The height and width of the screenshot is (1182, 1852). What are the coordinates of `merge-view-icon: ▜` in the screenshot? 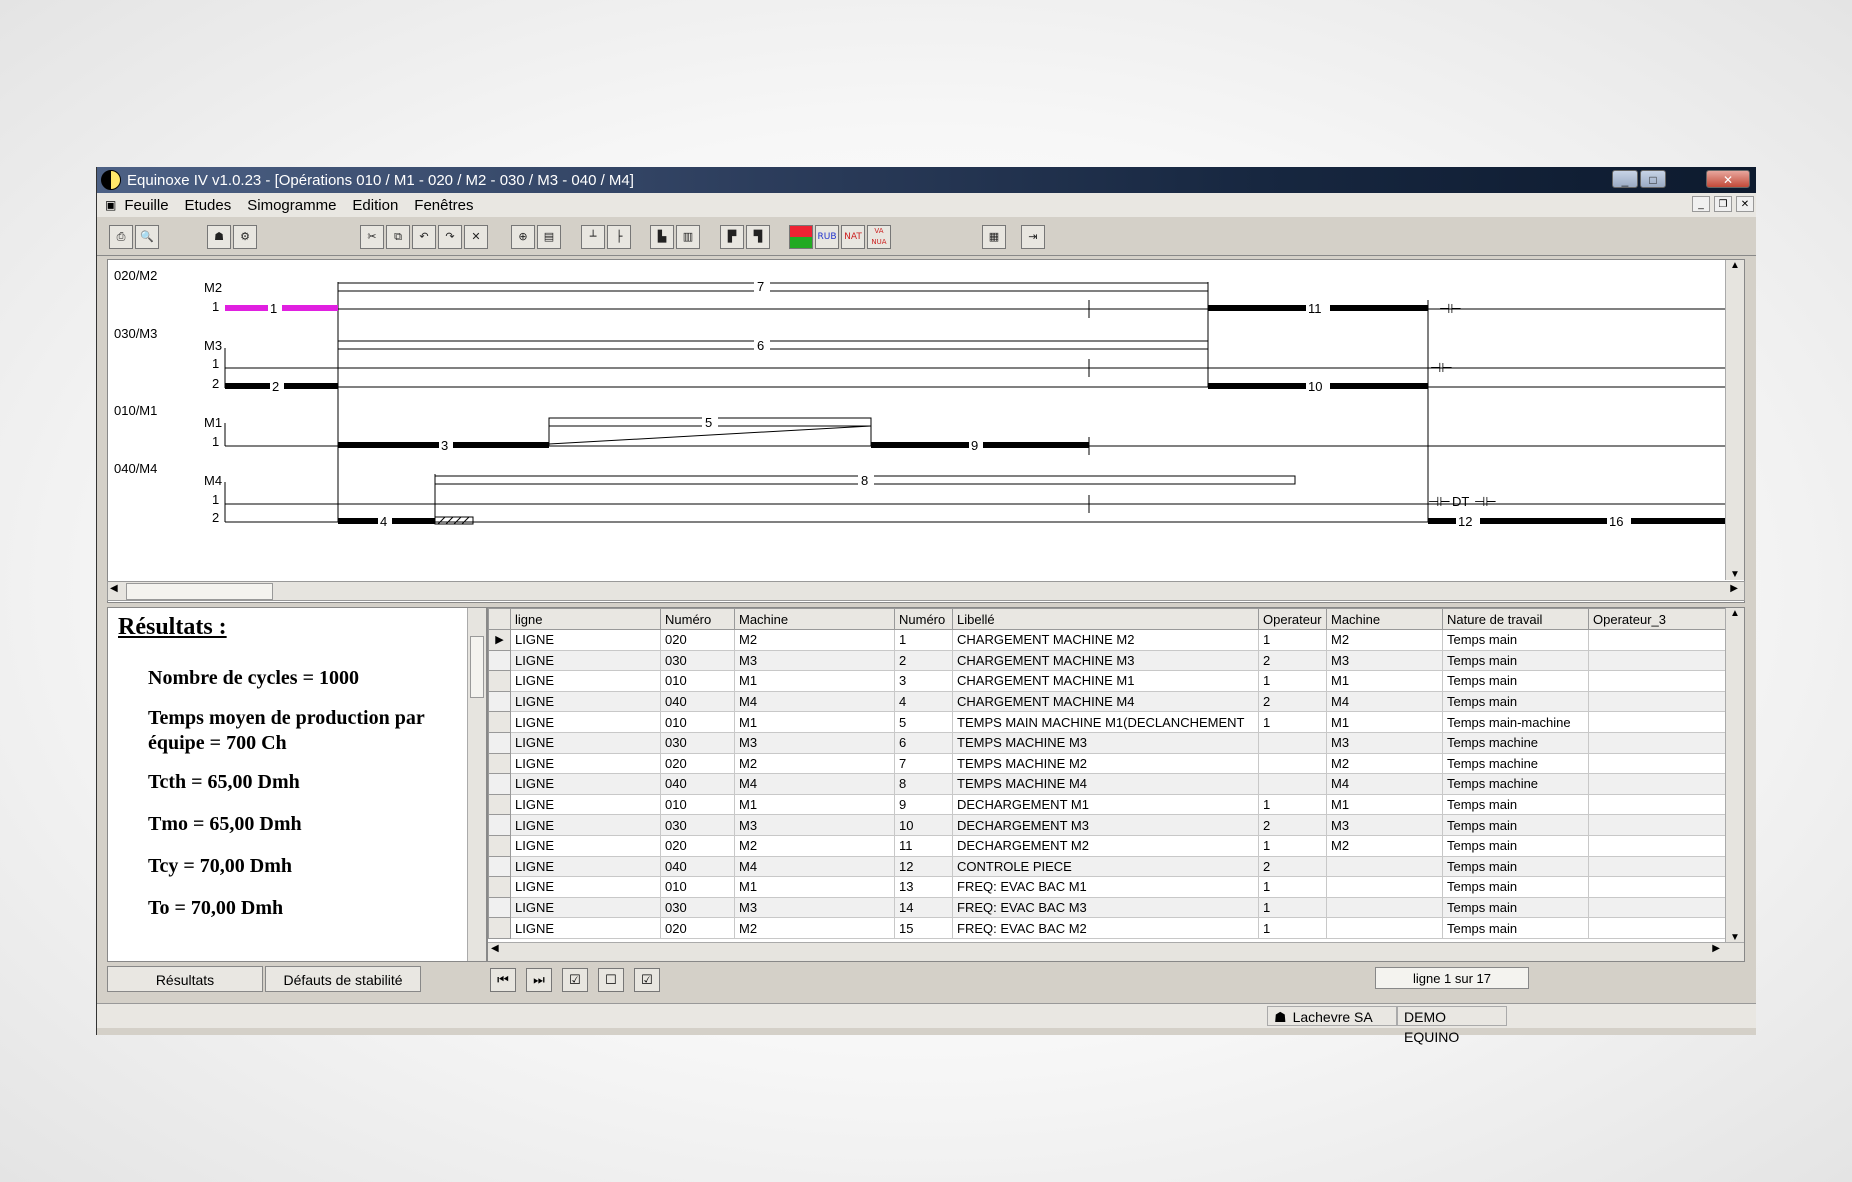 It's located at (758, 237).